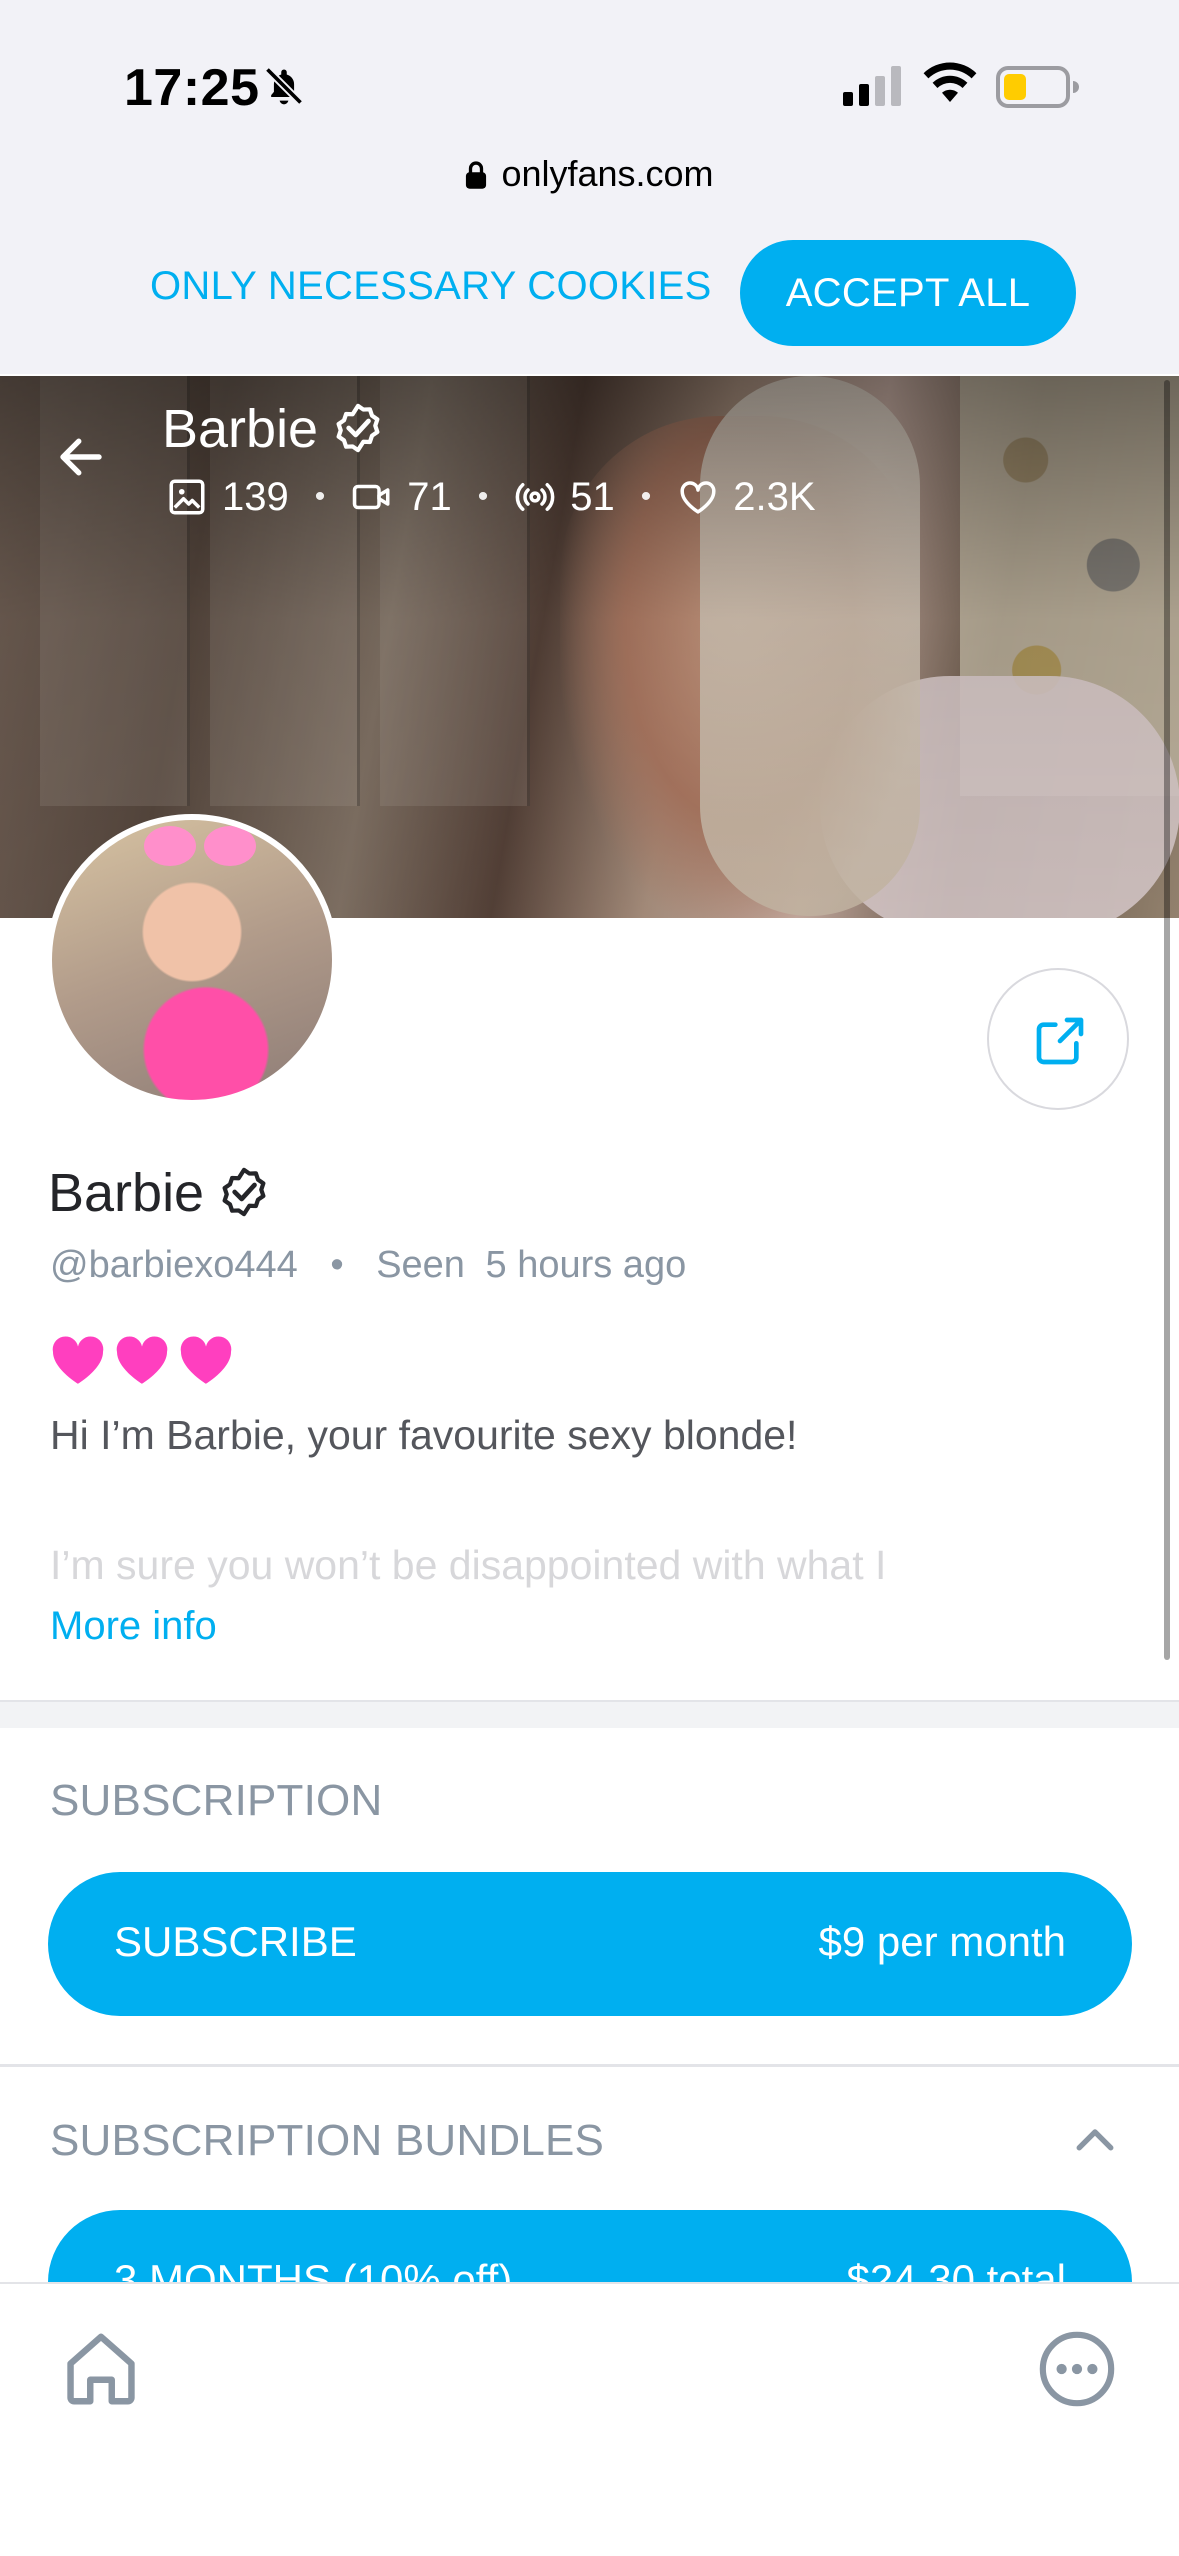  What do you see at coordinates (255, 496) in the screenshot?
I see `photos-count: 139` at bounding box center [255, 496].